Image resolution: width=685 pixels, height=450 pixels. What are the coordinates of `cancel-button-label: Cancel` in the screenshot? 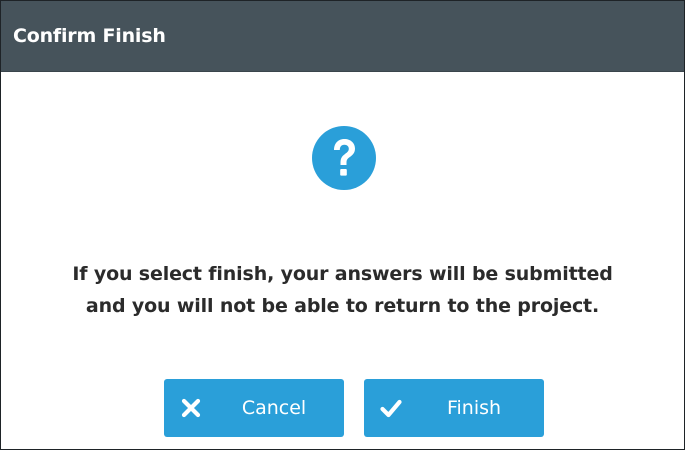 It's located at (274, 408).